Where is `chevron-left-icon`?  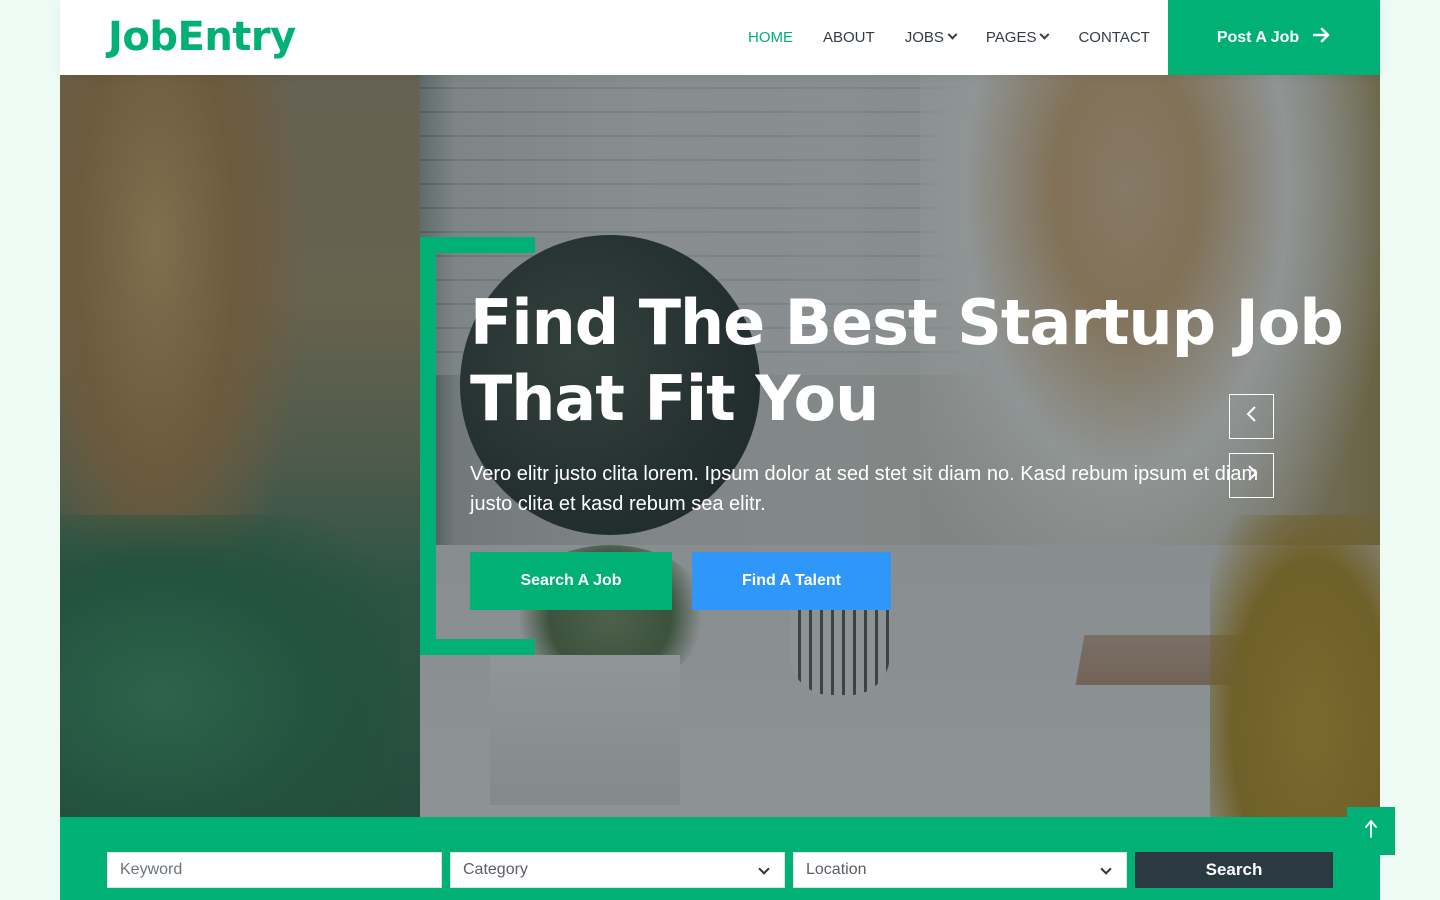 chevron-left-icon is located at coordinates (1252, 416).